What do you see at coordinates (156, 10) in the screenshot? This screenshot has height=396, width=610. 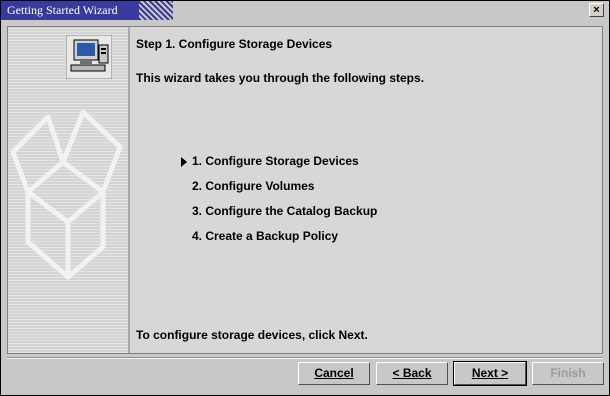 I see `title-bar-decoration` at bounding box center [156, 10].